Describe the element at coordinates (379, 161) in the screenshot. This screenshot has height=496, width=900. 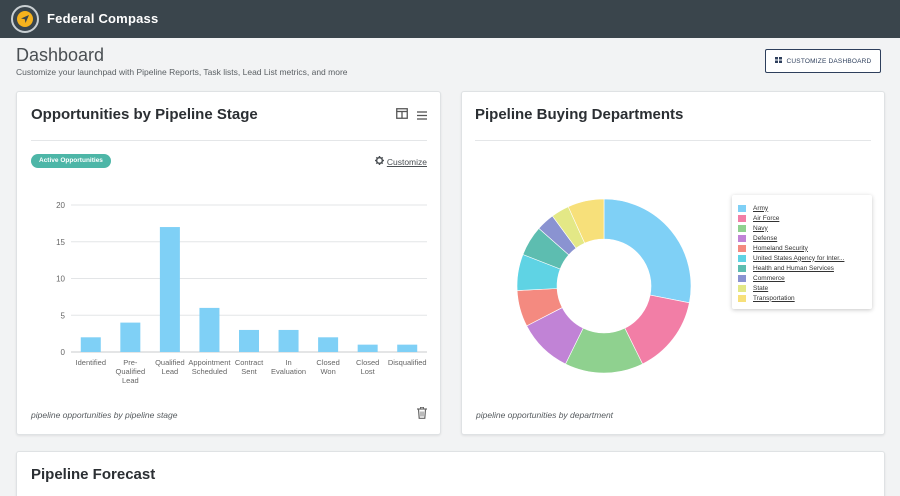
I see `gear-icon` at that location.